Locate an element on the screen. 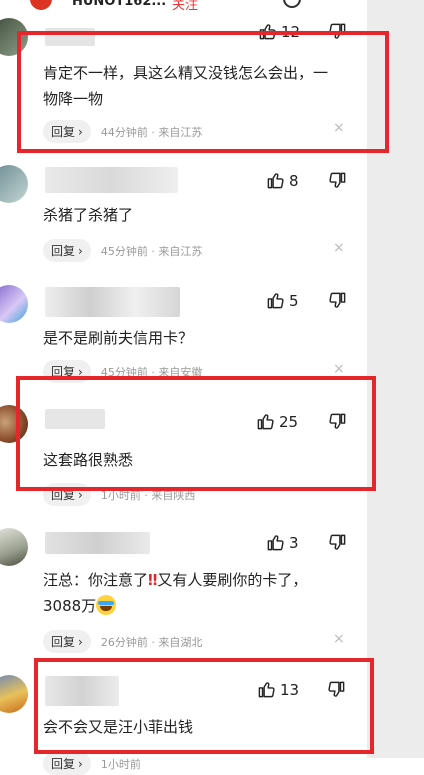  comment-meta: 回复 › 26分钟前 · 来自湖北 is located at coordinates (122, 641).